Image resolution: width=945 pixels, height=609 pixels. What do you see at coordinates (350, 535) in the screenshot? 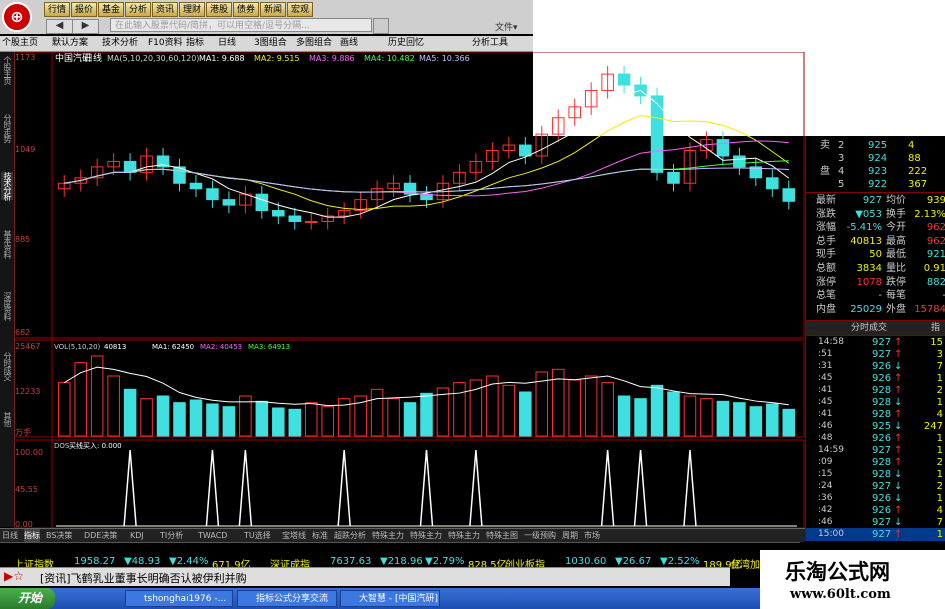
I see `indicator-tab: 超跌分析` at bounding box center [350, 535].